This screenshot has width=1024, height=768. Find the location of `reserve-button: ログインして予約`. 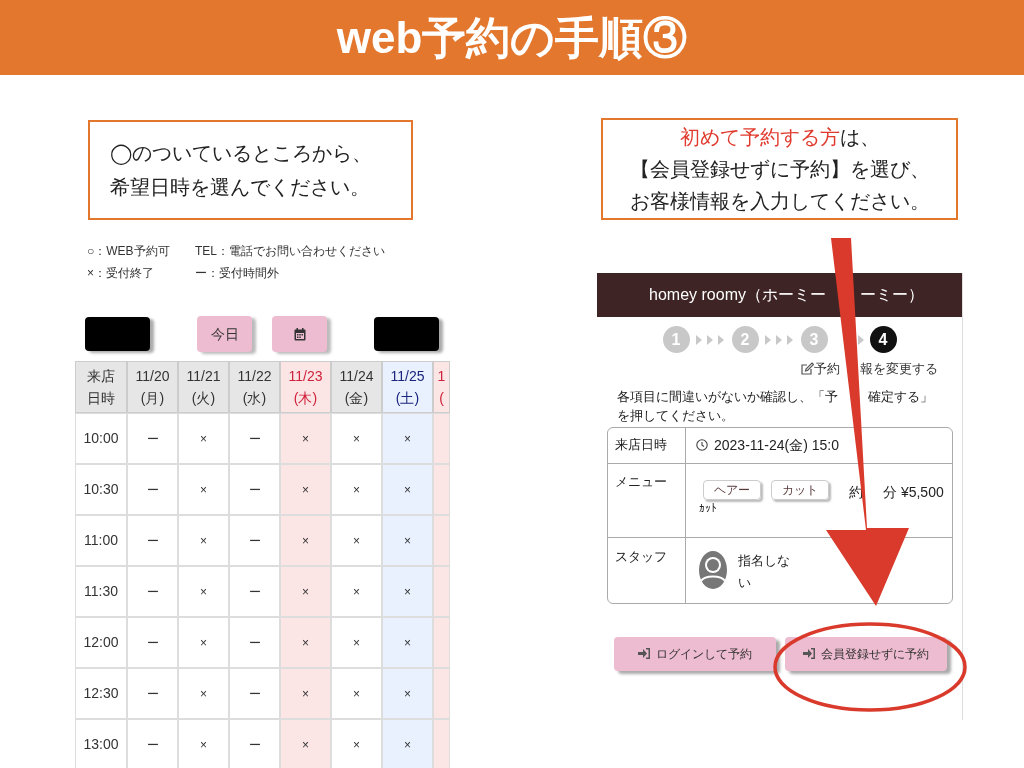

reserve-button: ログインして予約 is located at coordinates (695, 653).